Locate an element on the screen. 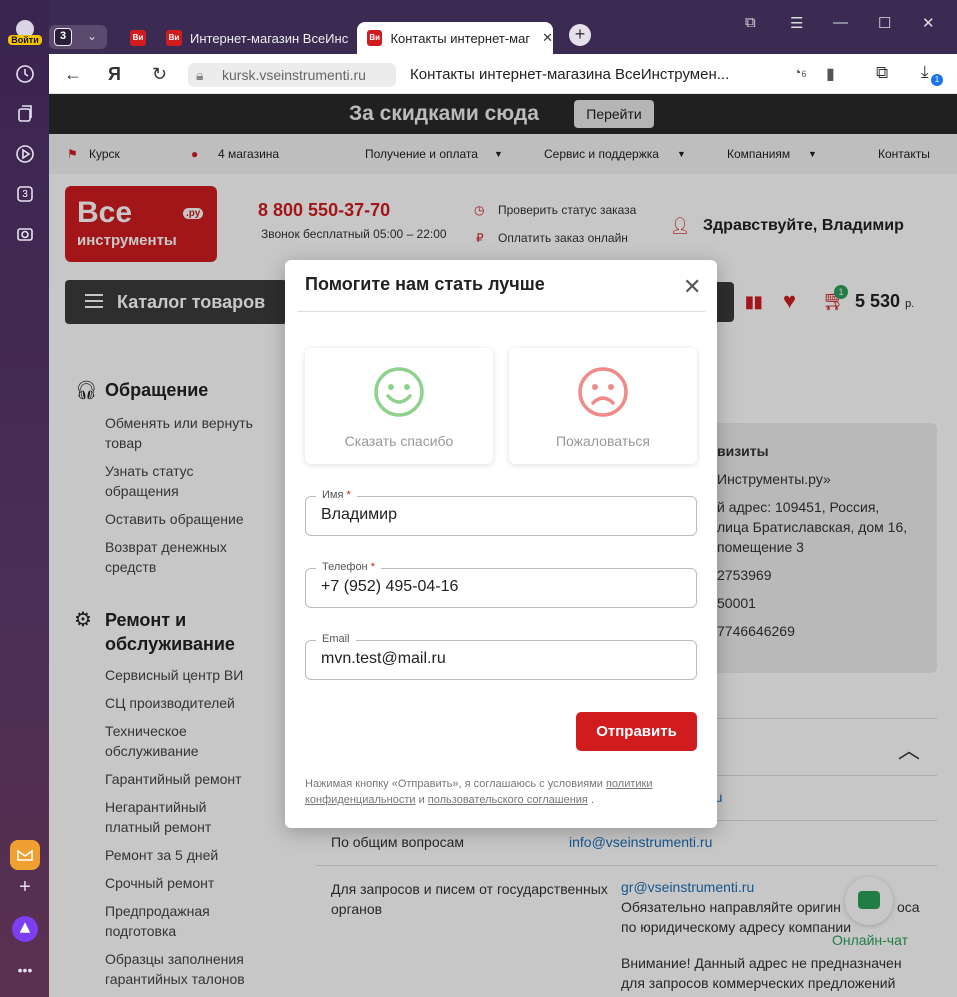 The height and width of the screenshot is (997, 957). login-button: Войти is located at coordinates (25, 33).